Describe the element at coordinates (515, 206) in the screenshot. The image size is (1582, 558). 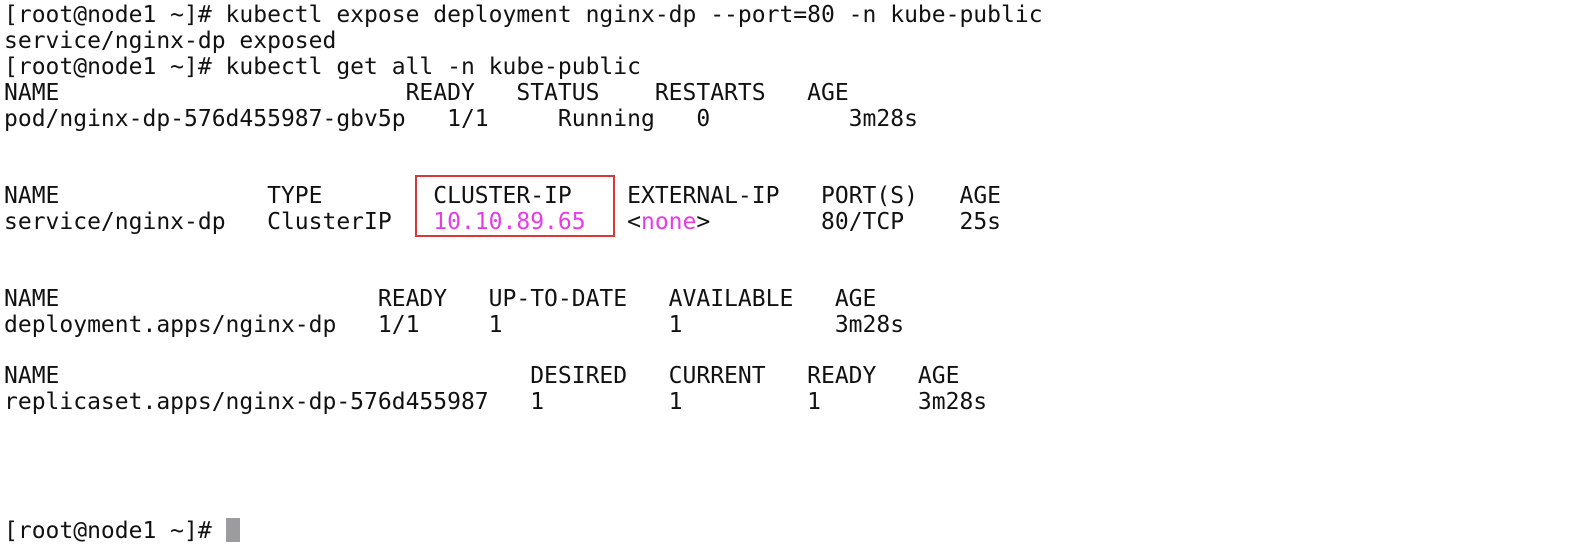
I see `cluster-ip-highlight-box` at that location.